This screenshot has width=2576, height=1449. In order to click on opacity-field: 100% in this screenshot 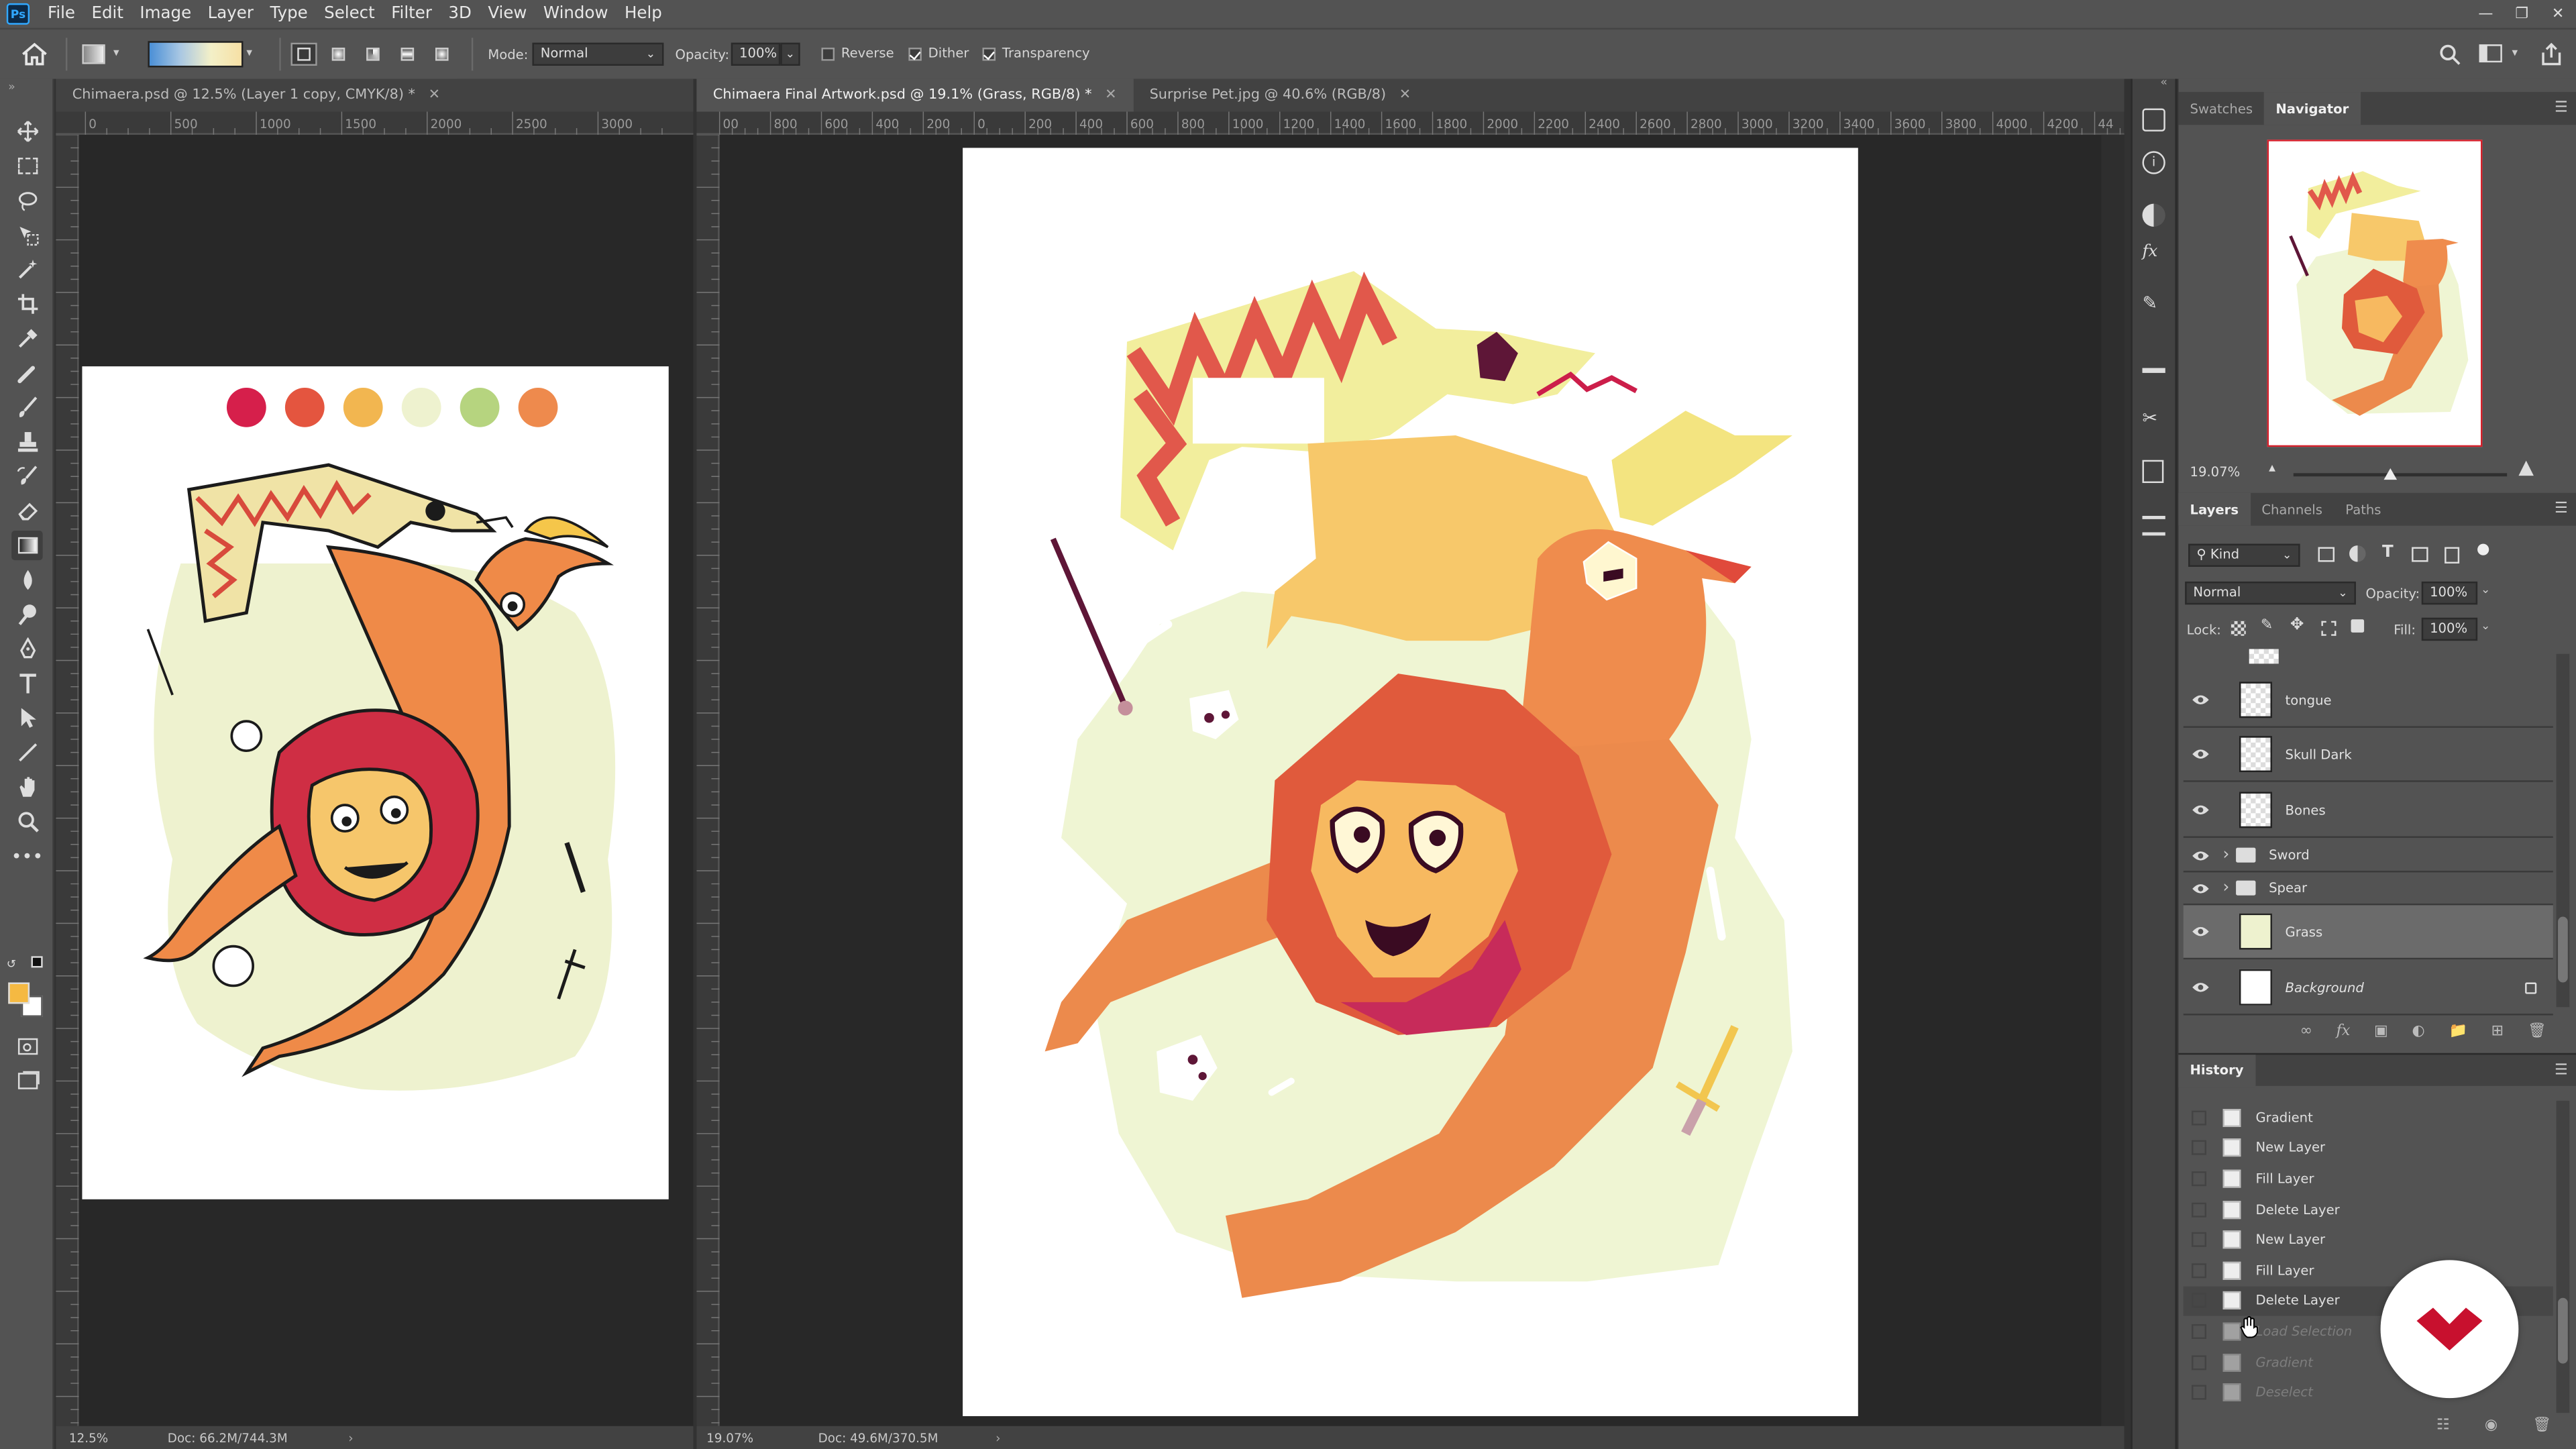, I will do `click(756, 54)`.